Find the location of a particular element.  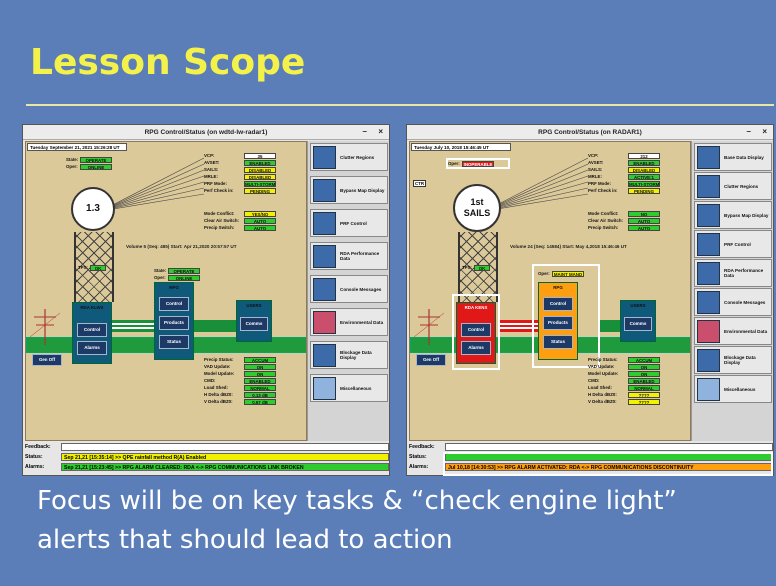

link-line is located at coordinates (519, 324).